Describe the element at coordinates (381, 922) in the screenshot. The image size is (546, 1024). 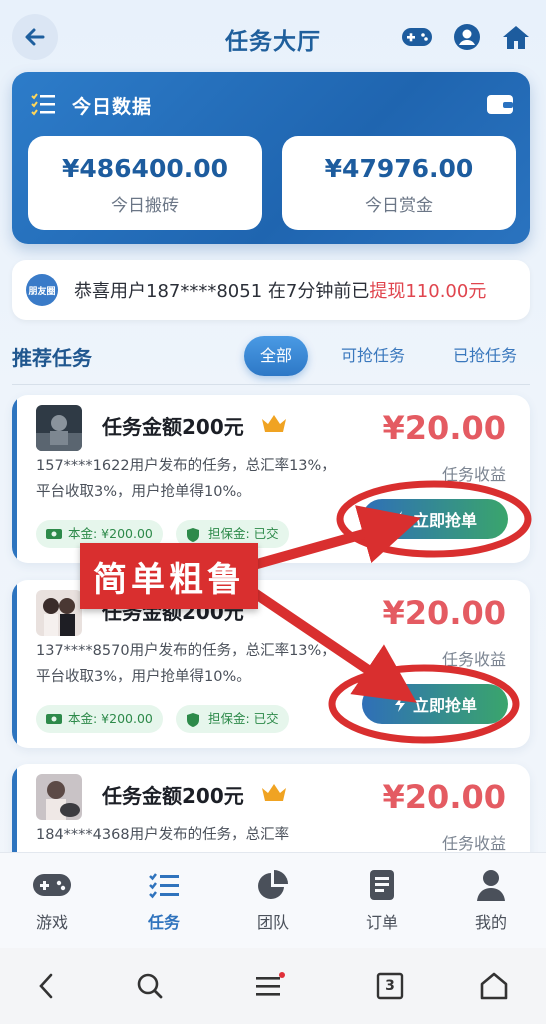
I see `tabbar-label: 订单` at that location.